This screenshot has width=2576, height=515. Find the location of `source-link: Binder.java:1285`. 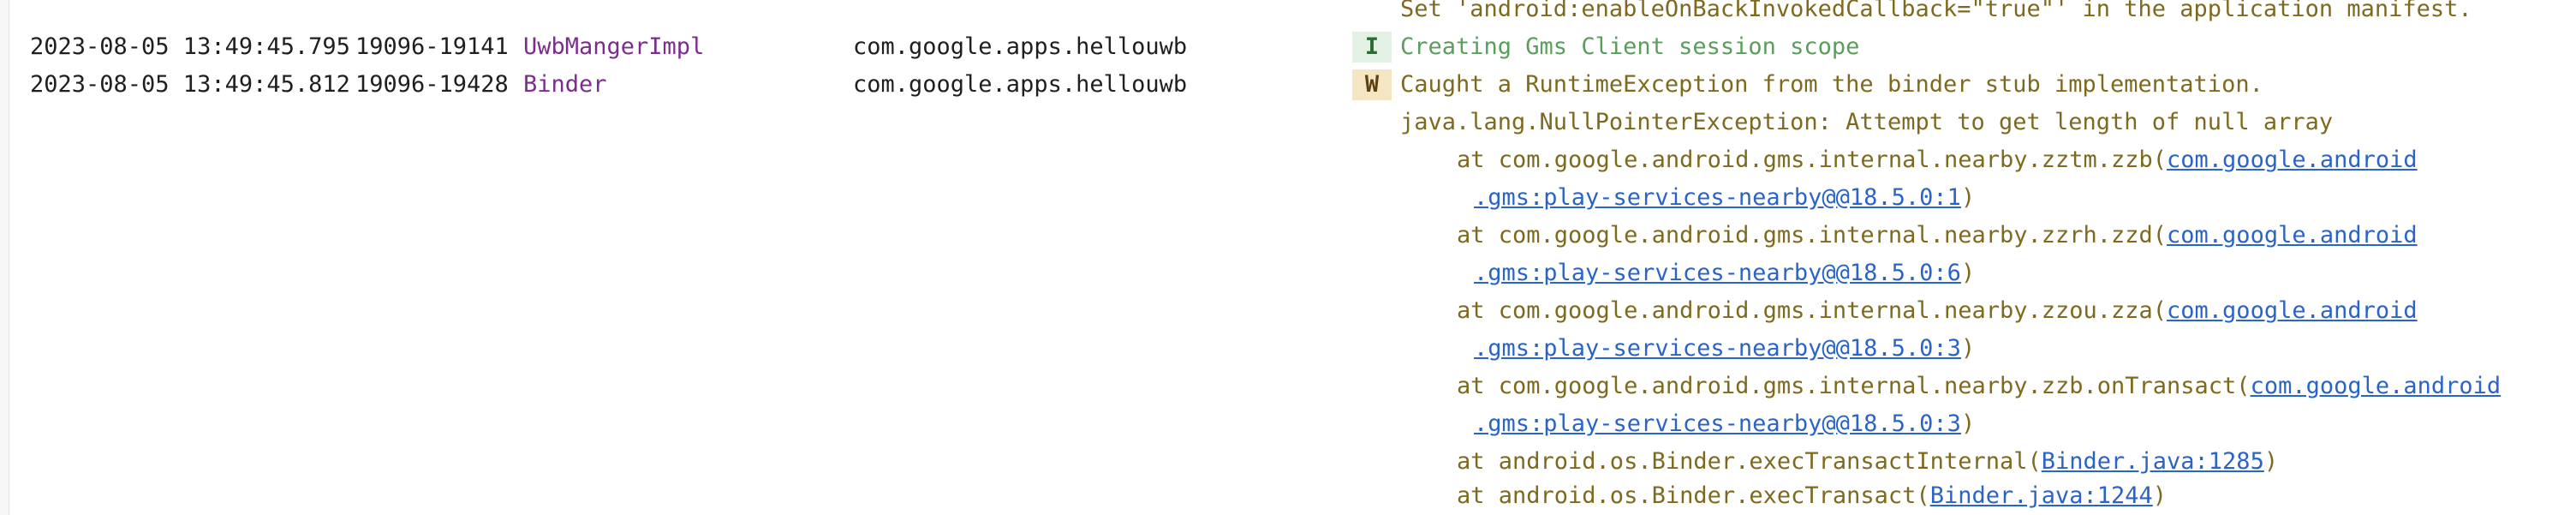

source-link: Binder.java:1285 is located at coordinates (2153, 462).